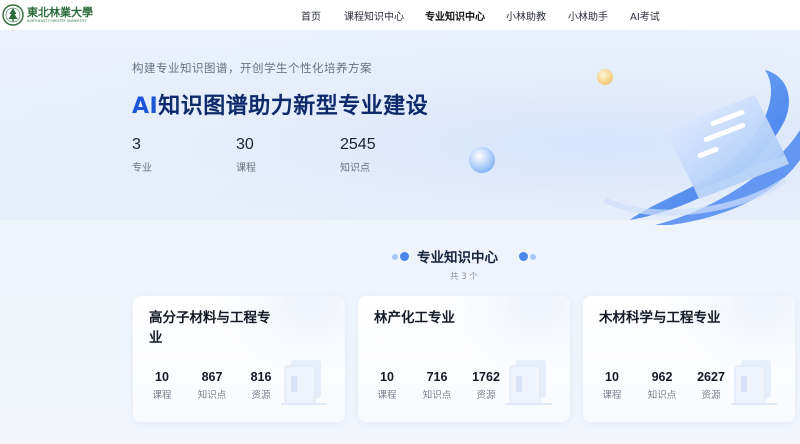  I want to click on section-title-dots-left, so click(400, 256).